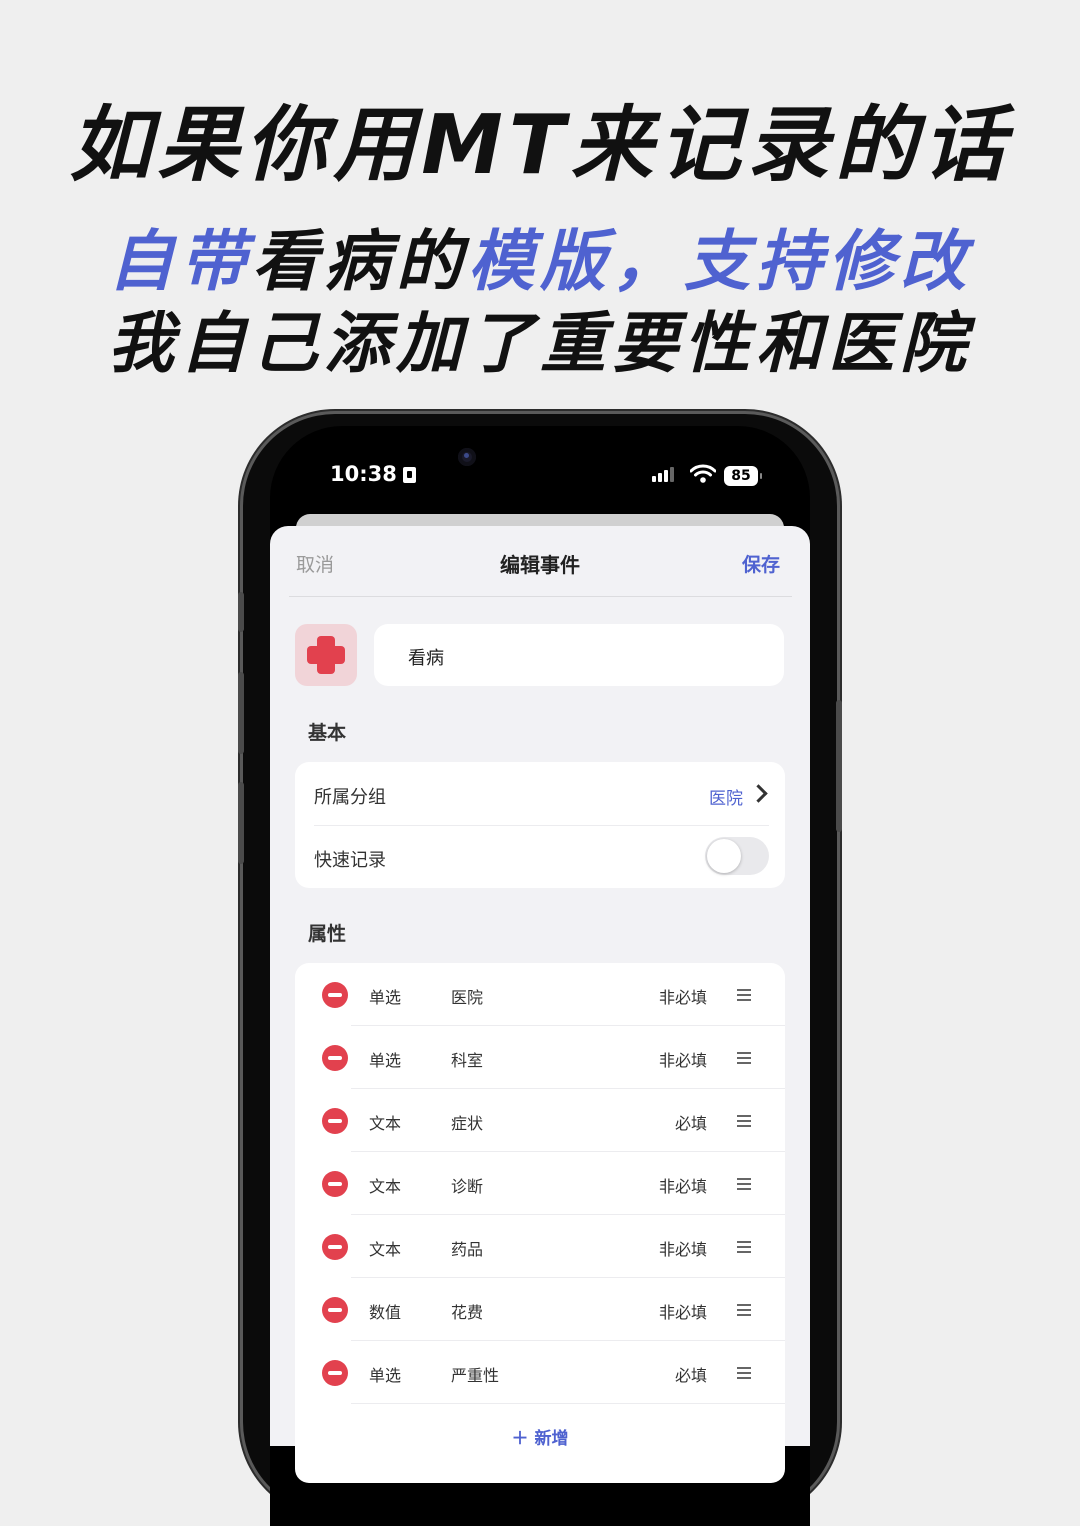 This screenshot has width=1080, height=1526. What do you see at coordinates (467, 1060) in the screenshot?
I see `attribute-name: 科室` at bounding box center [467, 1060].